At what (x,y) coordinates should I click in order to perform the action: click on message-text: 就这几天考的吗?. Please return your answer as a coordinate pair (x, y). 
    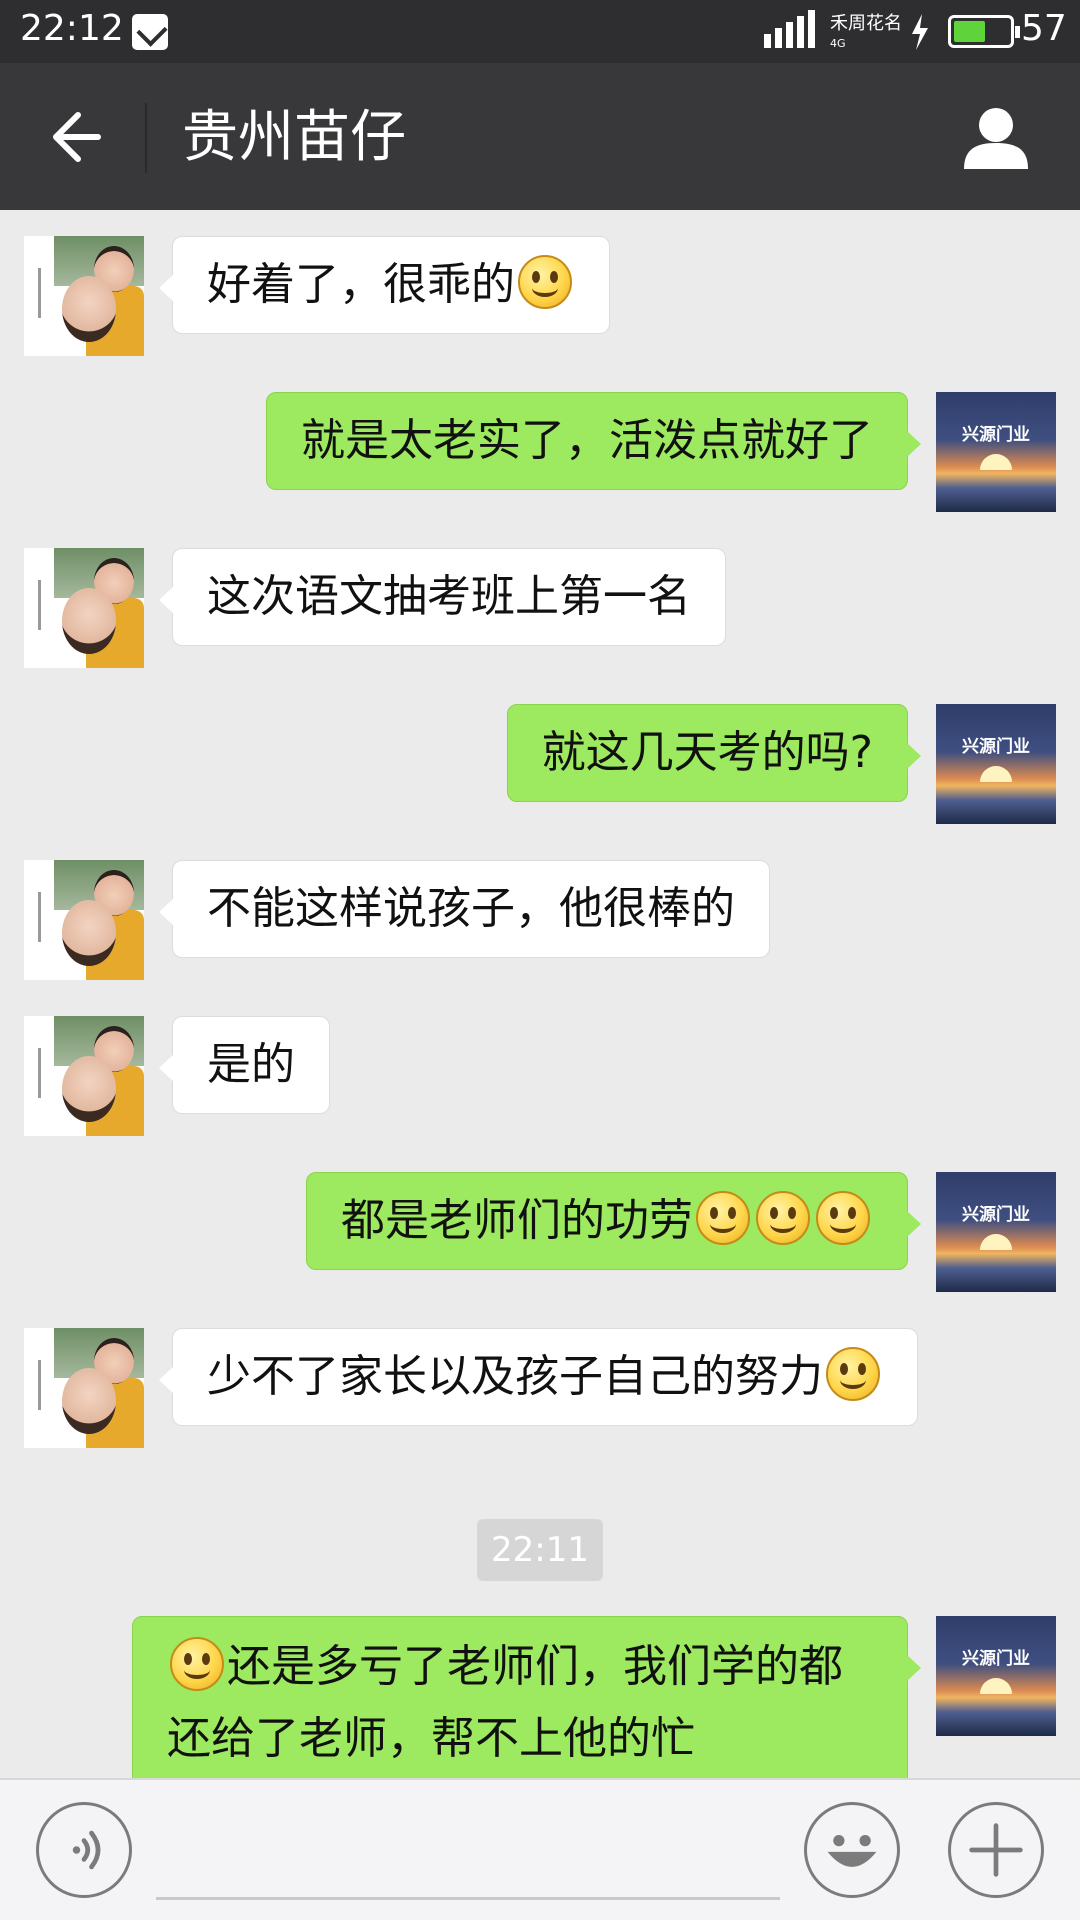
    Looking at the image, I should click on (707, 752).